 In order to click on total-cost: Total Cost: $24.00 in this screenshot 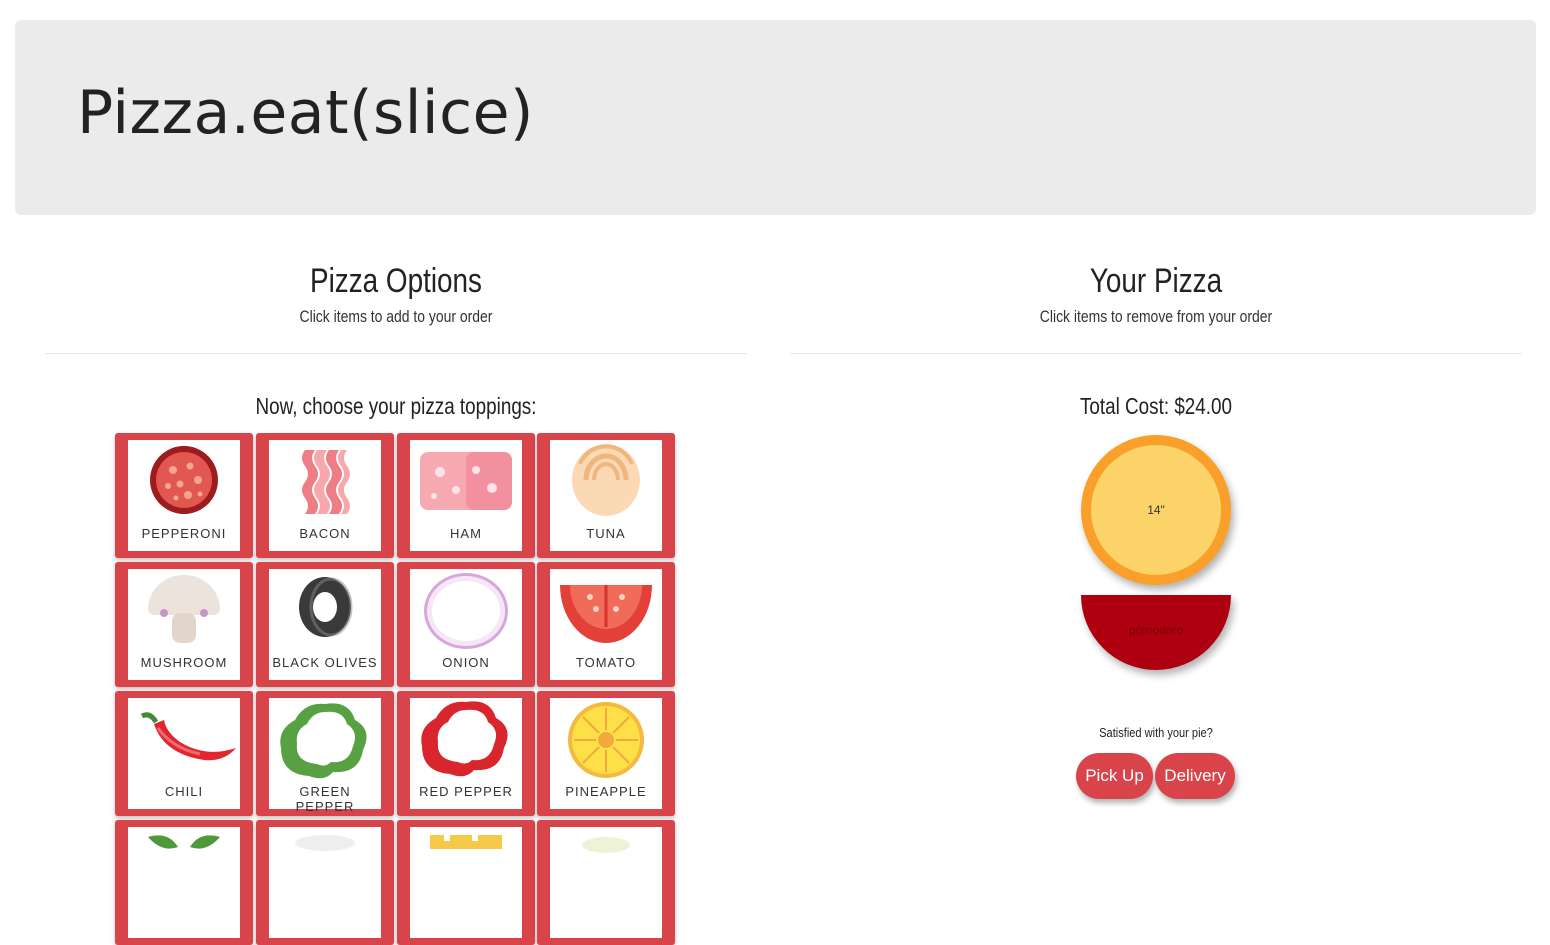, I will do `click(1156, 406)`.